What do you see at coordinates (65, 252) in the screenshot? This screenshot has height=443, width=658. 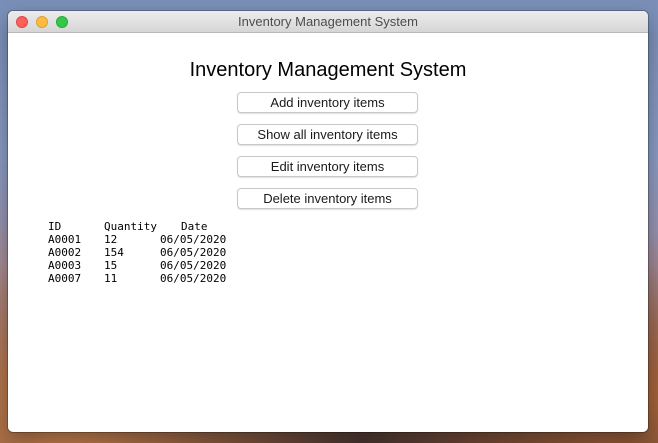 I see `cell-id: A0002` at bounding box center [65, 252].